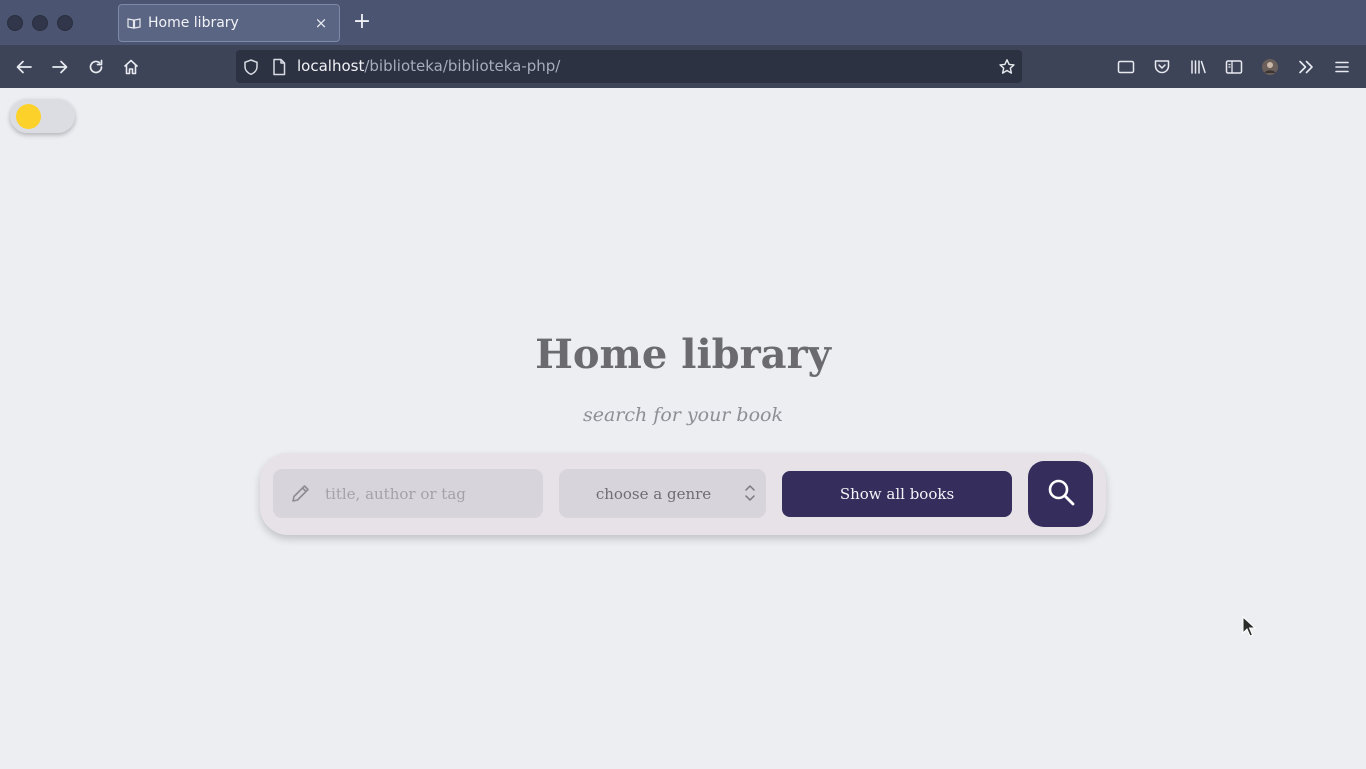 The width and height of the screenshot is (1366, 769). Describe the element at coordinates (40, 23) in the screenshot. I see `window-minimize-button` at that location.